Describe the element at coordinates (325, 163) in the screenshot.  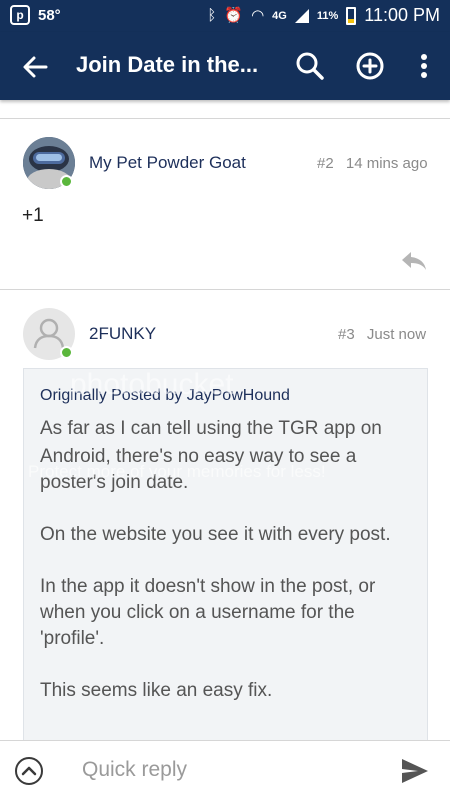
I see `post-number: #2` at that location.